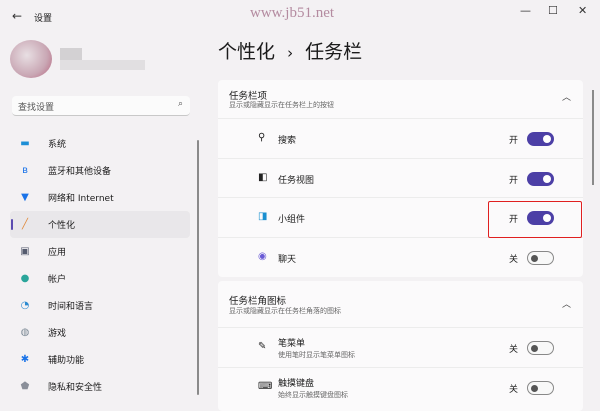  I want to click on setting-row: ✎ 笔菜单 使用笔时显示笔菜单图标 关, so click(400, 347).